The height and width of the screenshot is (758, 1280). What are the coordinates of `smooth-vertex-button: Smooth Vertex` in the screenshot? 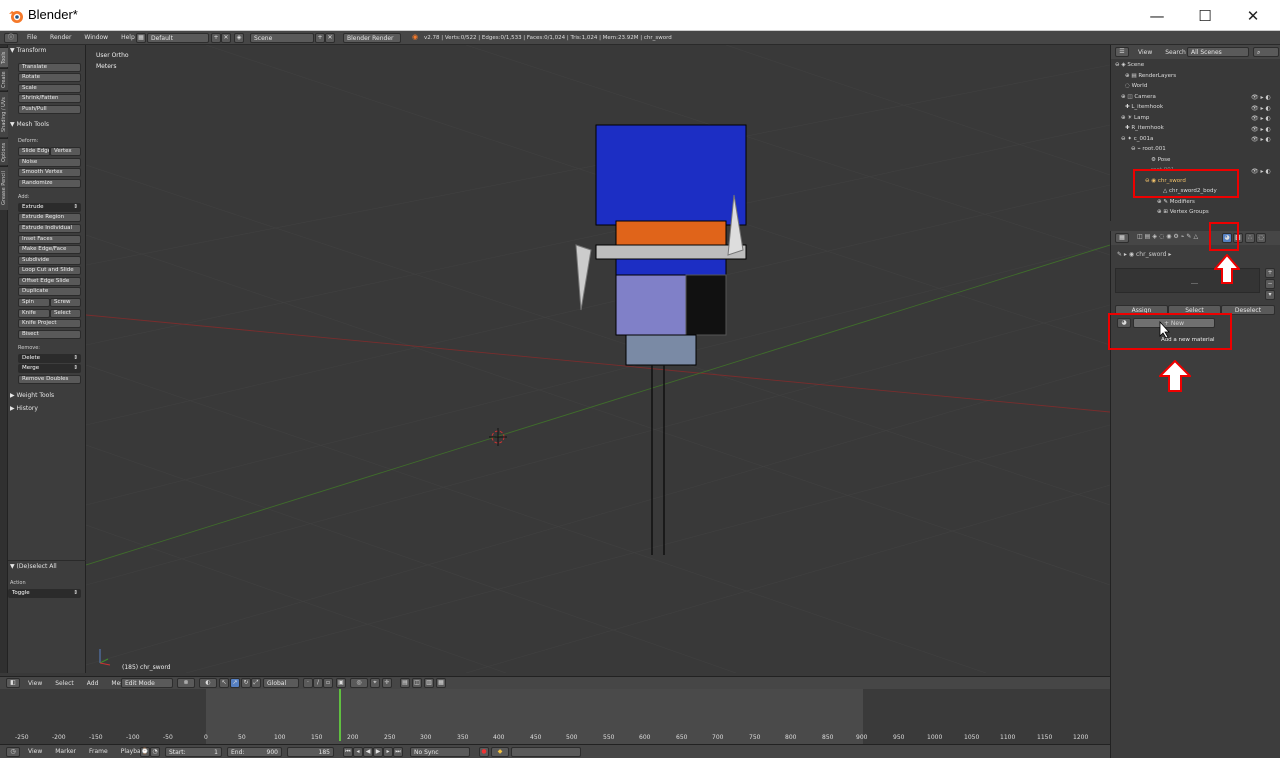 It's located at (49, 172).